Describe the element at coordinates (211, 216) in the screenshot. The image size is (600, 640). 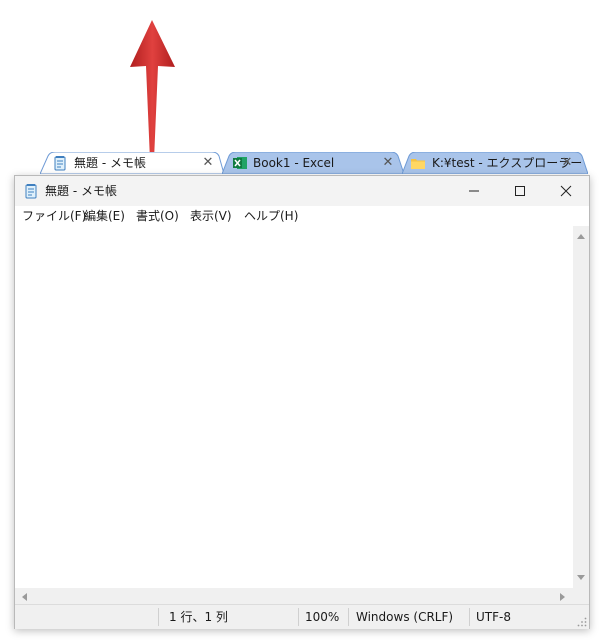
I see `menu-view: 表示(V)` at that location.